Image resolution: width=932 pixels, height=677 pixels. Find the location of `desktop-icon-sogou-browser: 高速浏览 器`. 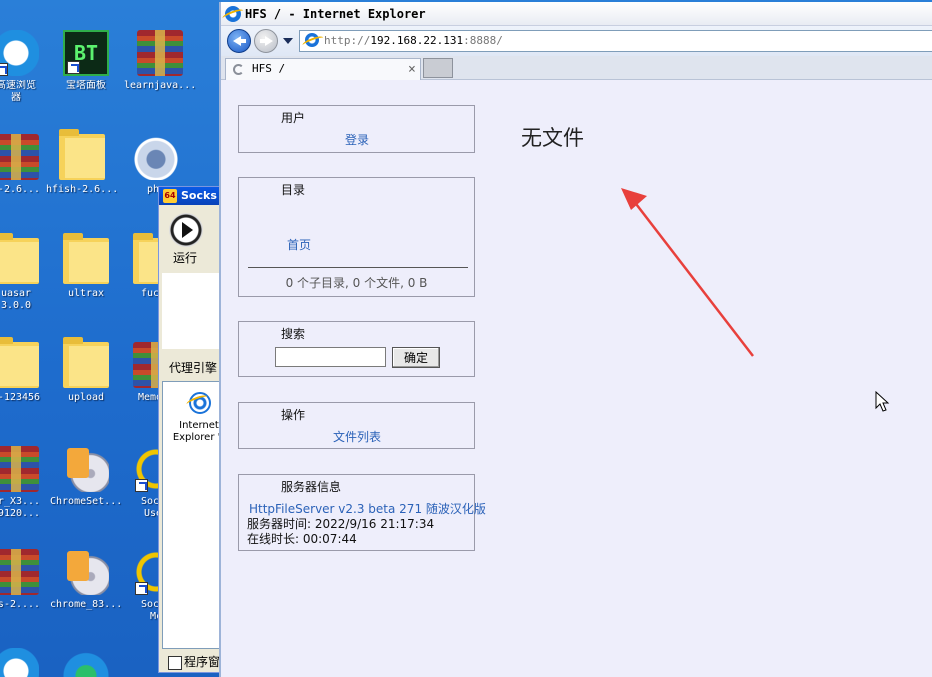

desktop-icon-sogou-browser: 高速浏览 器 is located at coordinates (26, 67).